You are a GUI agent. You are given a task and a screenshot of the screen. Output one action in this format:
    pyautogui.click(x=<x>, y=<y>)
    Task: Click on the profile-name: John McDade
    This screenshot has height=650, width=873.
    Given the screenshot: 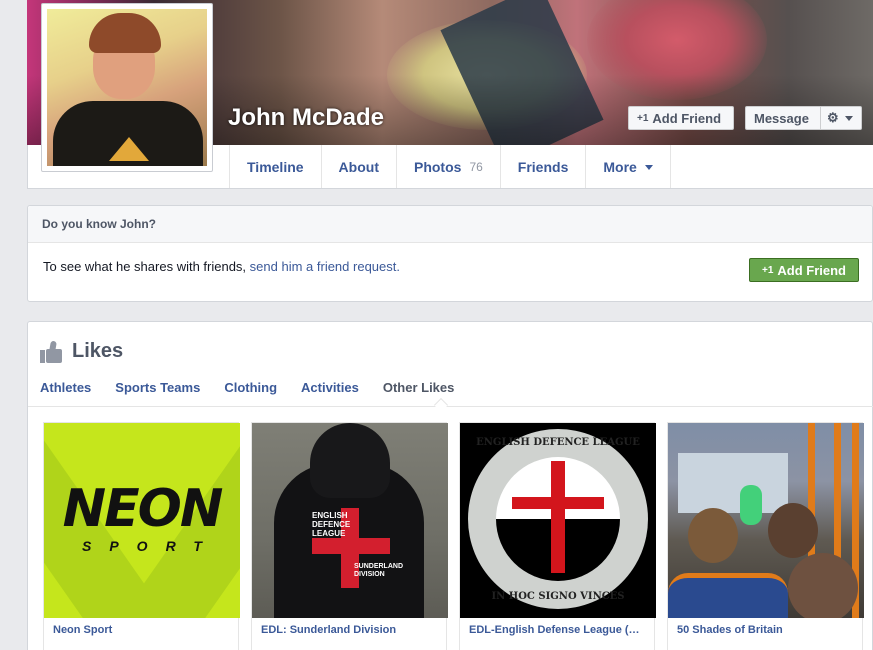 What is the action you would take?
    pyautogui.click(x=306, y=118)
    